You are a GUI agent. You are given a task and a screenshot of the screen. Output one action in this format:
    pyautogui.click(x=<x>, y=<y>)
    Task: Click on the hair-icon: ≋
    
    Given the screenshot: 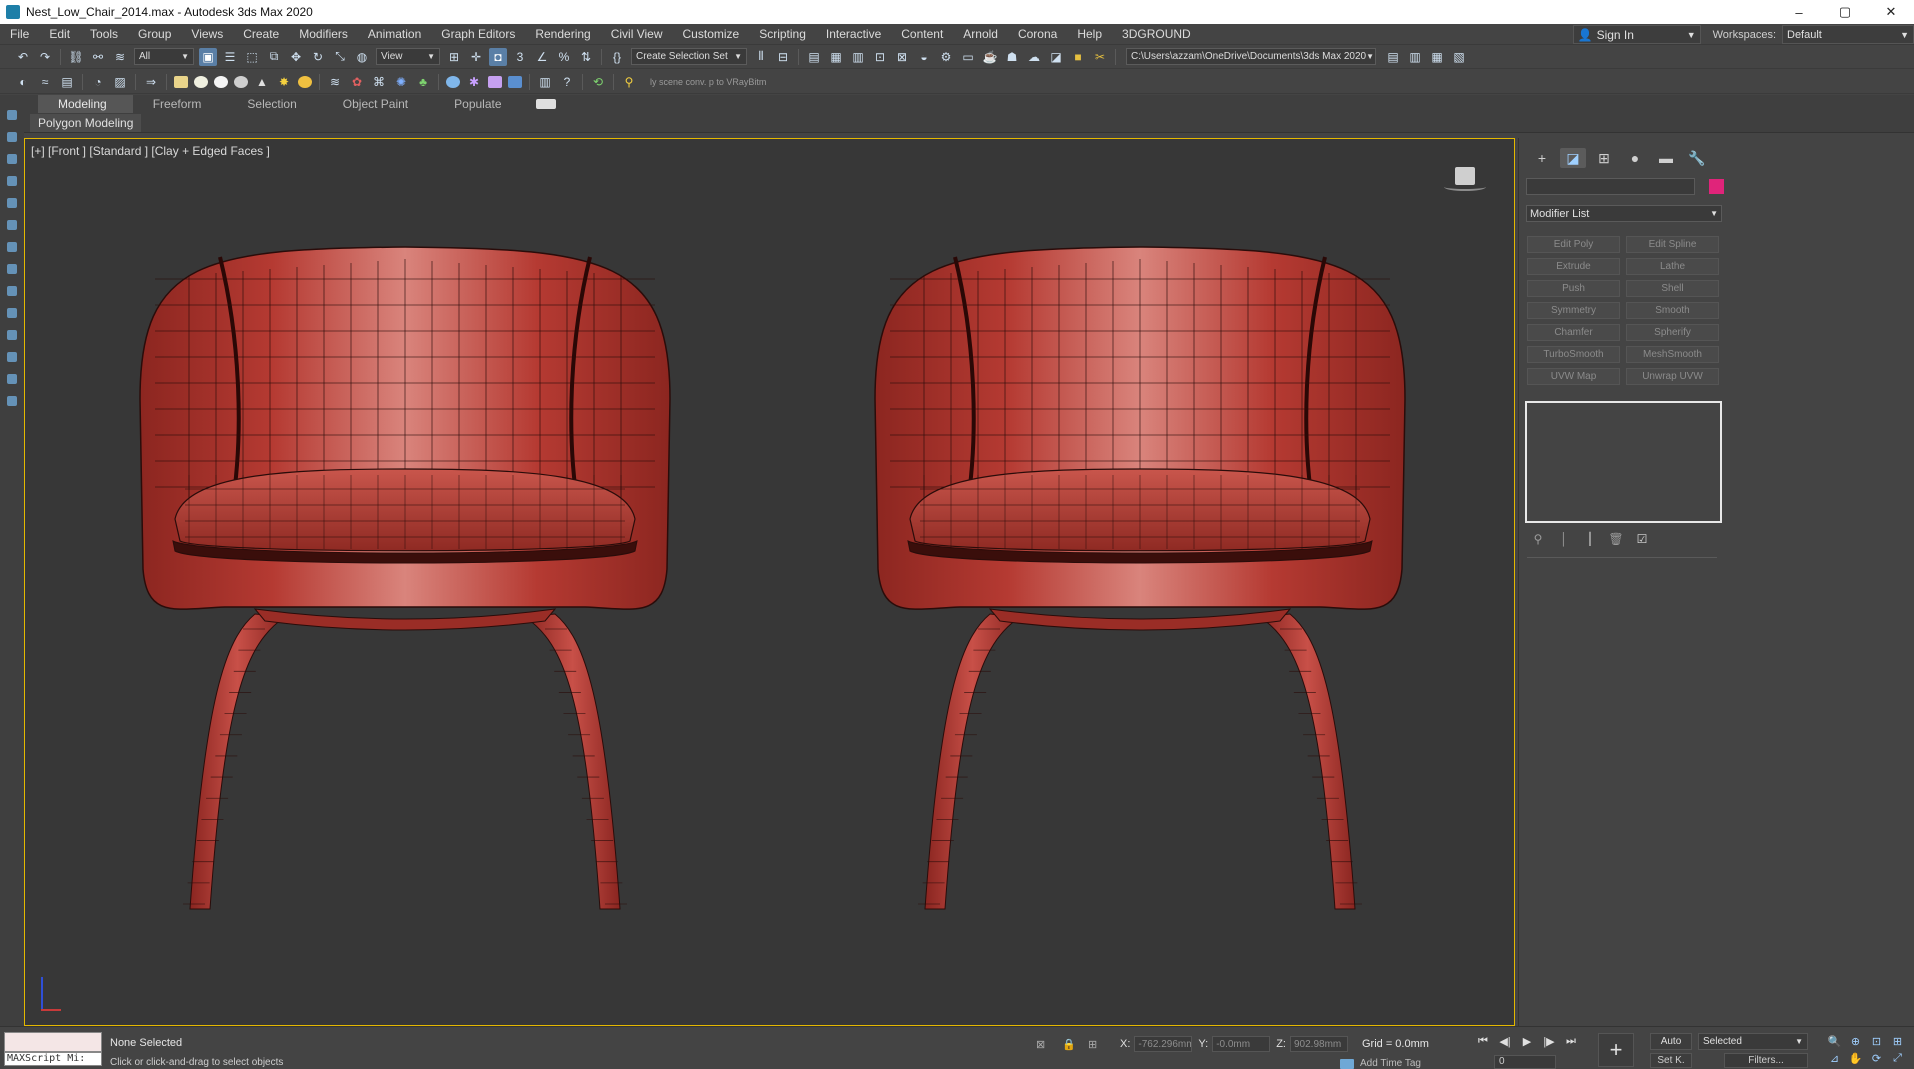 What is the action you would take?
    pyautogui.click(x=335, y=82)
    